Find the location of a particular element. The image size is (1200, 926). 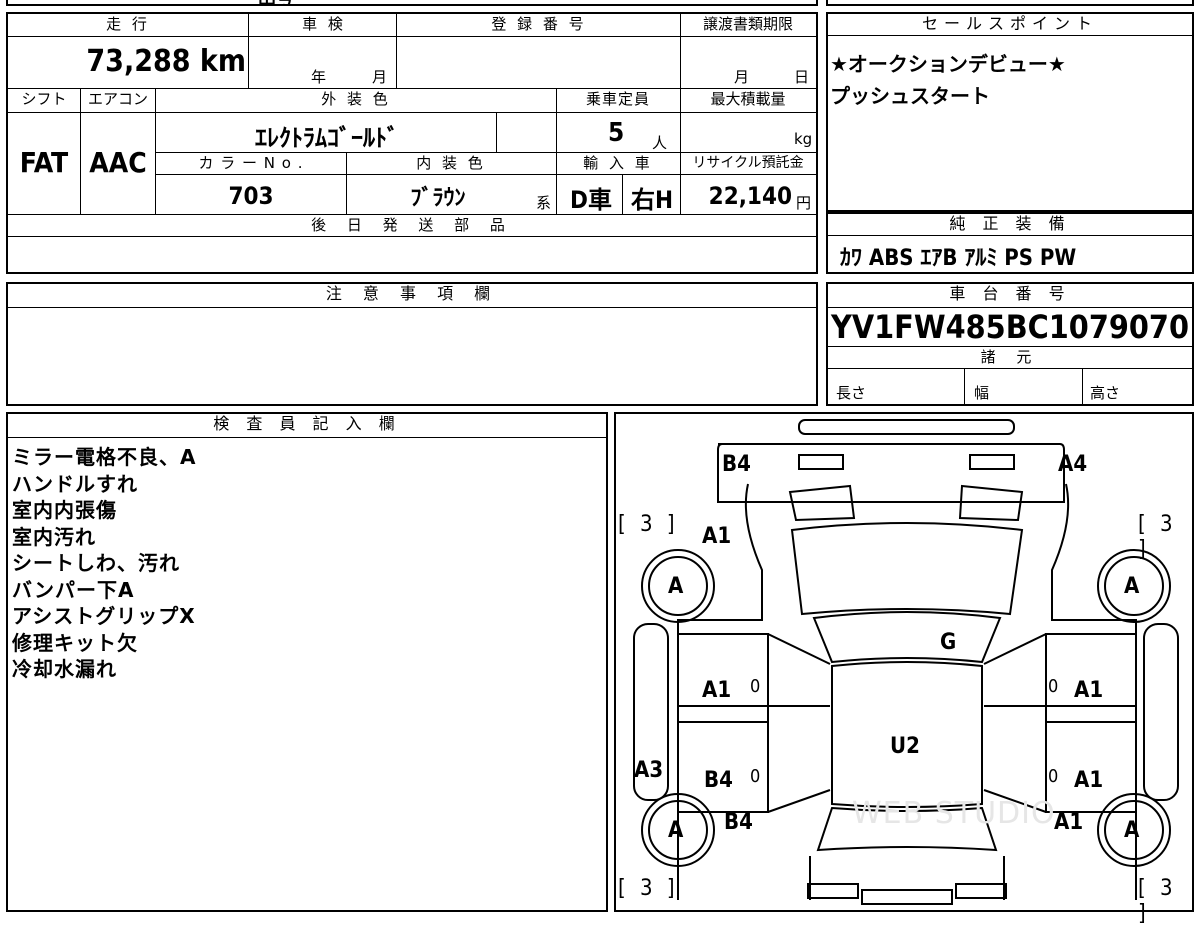

notes-label: 注 意 事 項 欄 is located at coordinates (412, 296).